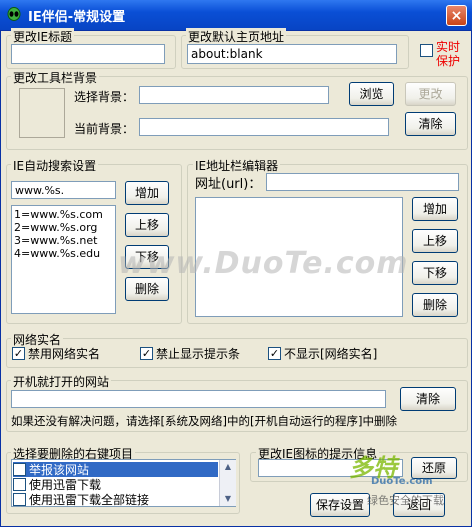  Describe the element at coordinates (104, 129) in the screenshot. I see `current-bg-label: 当前背景：` at that location.